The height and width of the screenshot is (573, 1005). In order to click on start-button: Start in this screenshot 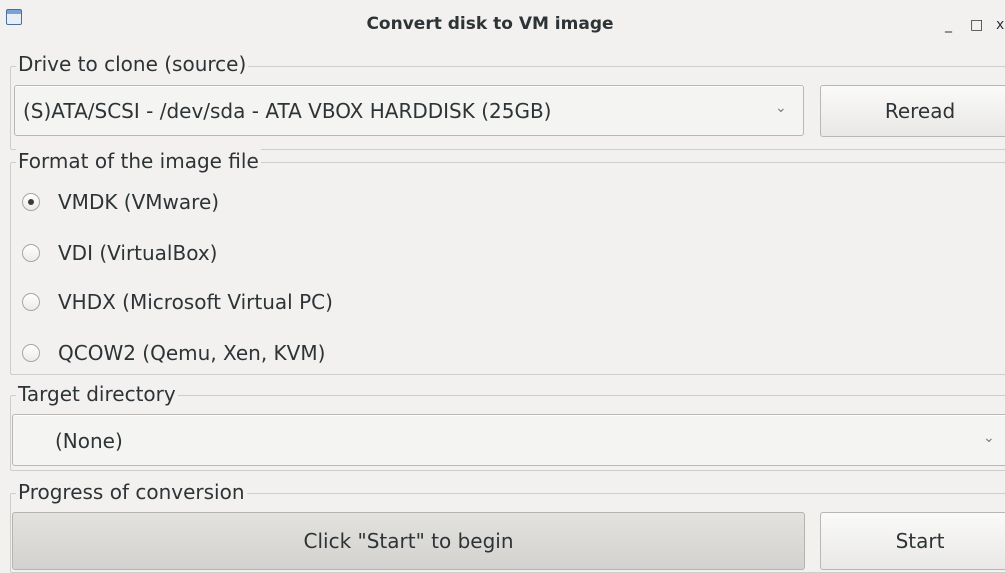, I will do `click(912, 541)`.